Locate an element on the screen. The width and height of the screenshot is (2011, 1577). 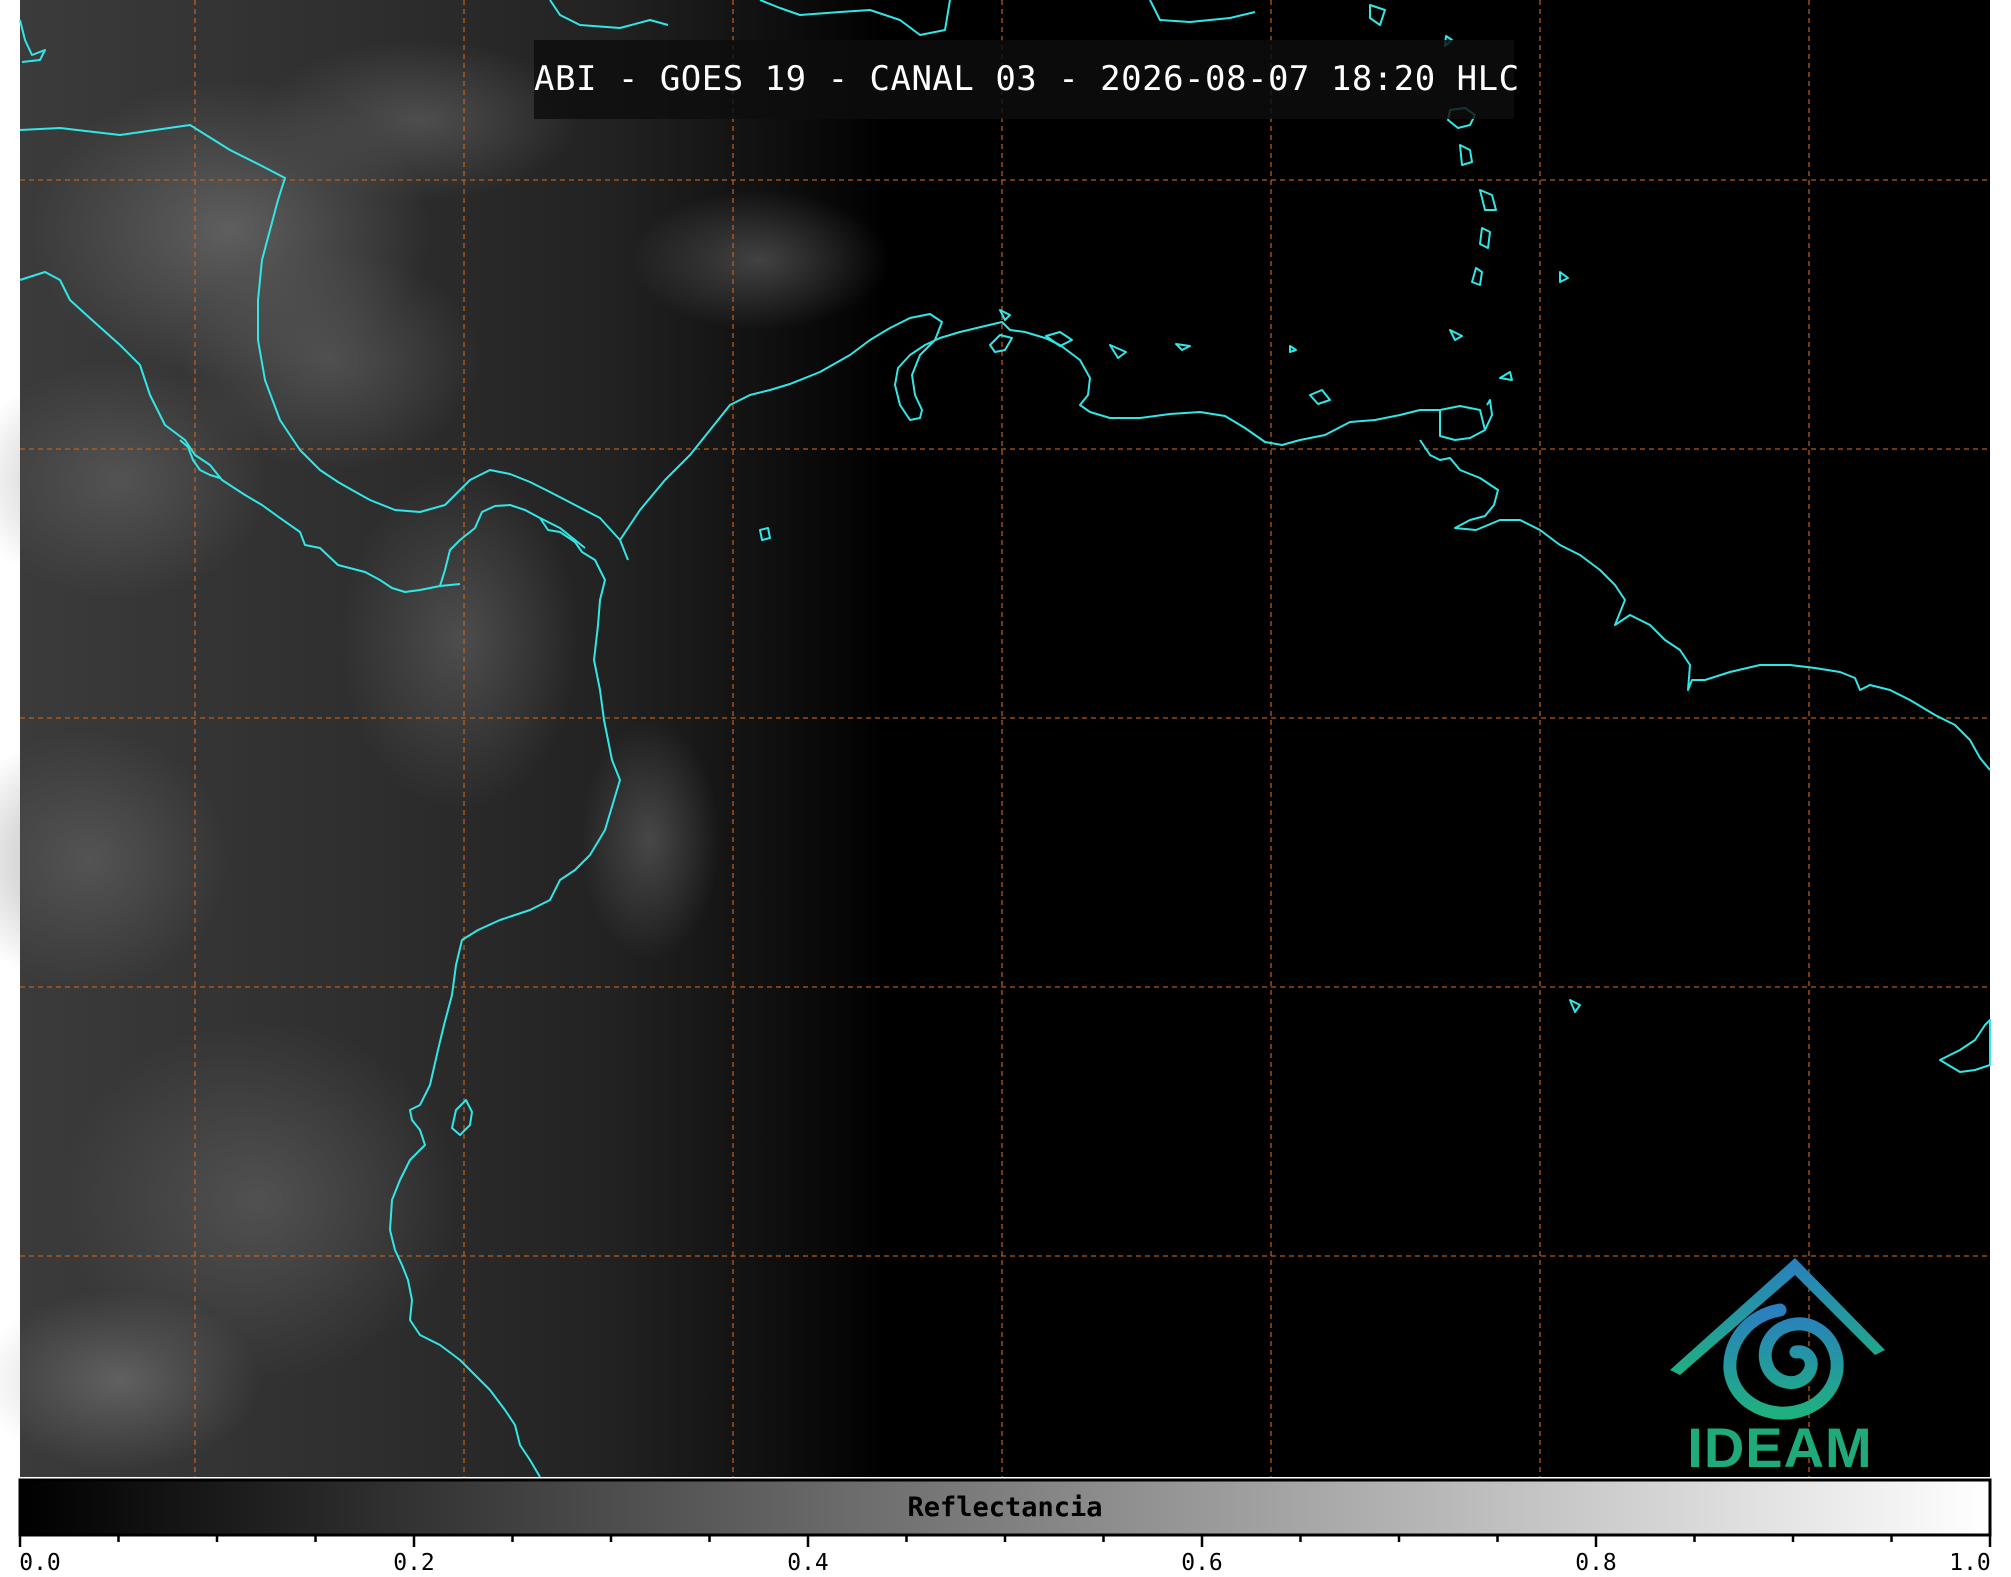
colorbar-ticks is located at coordinates (1005, 1541).